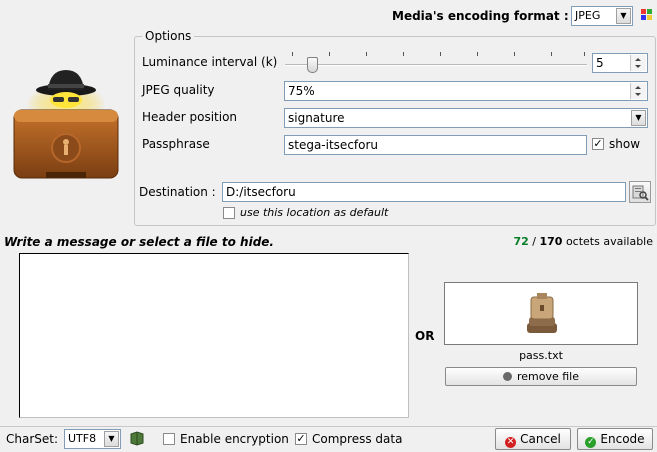 This screenshot has width=657, height=452. I want to click on encoding-format-label: Media's encoding format :, so click(480, 16).